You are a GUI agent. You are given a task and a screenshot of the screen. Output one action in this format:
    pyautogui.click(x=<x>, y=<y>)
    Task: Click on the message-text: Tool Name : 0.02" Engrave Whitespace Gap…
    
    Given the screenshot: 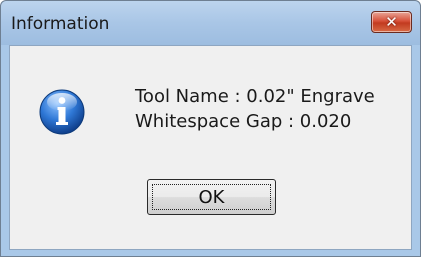 What is the action you would take?
    pyautogui.click(x=255, y=109)
    